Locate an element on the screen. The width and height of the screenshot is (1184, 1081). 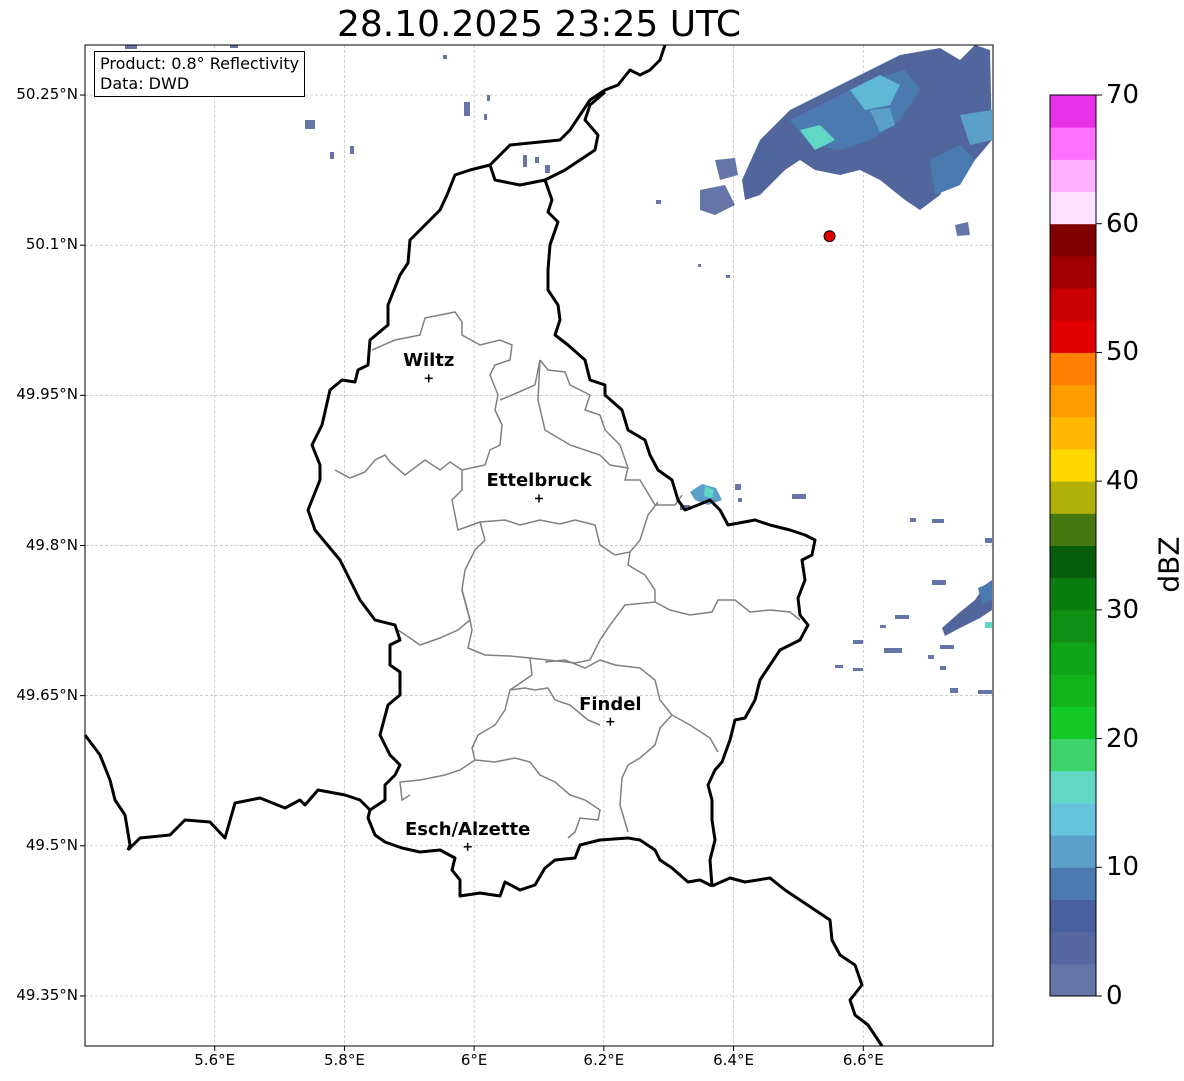
colorbar-tick-label: 50 is located at coordinates (1123, 352).